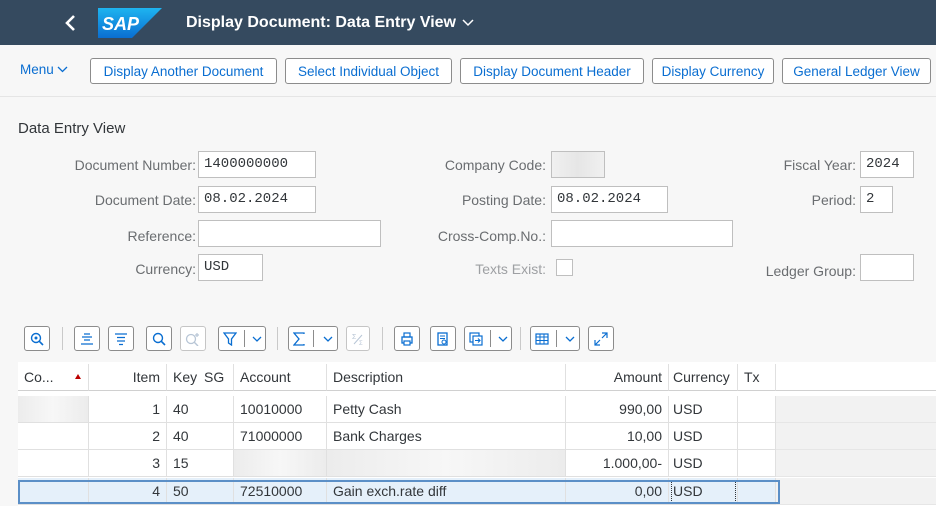 Image resolution: width=936 pixels, height=506 pixels. Describe the element at coordinates (321, 22) in the screenshot. I see `page-title-text: Display Document: Data Entry View` at that location.